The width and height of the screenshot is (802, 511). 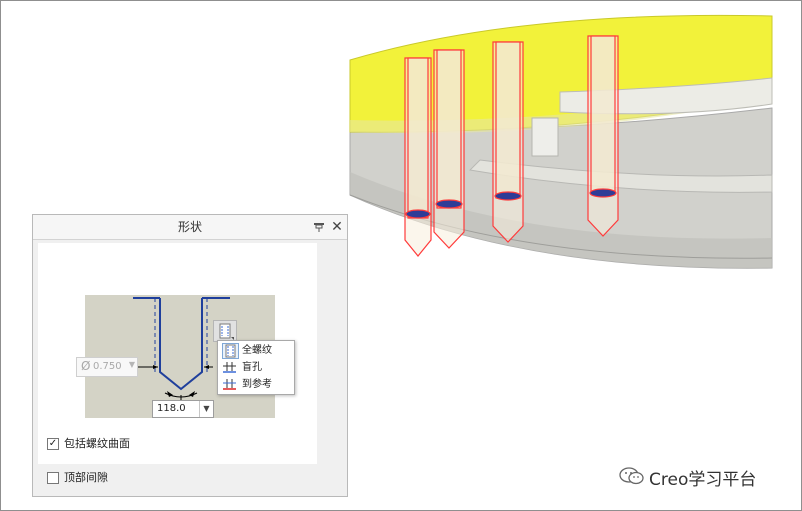 I want to click on diameter-field: Ø 0.750 ▼, so click(x=107, y=367).